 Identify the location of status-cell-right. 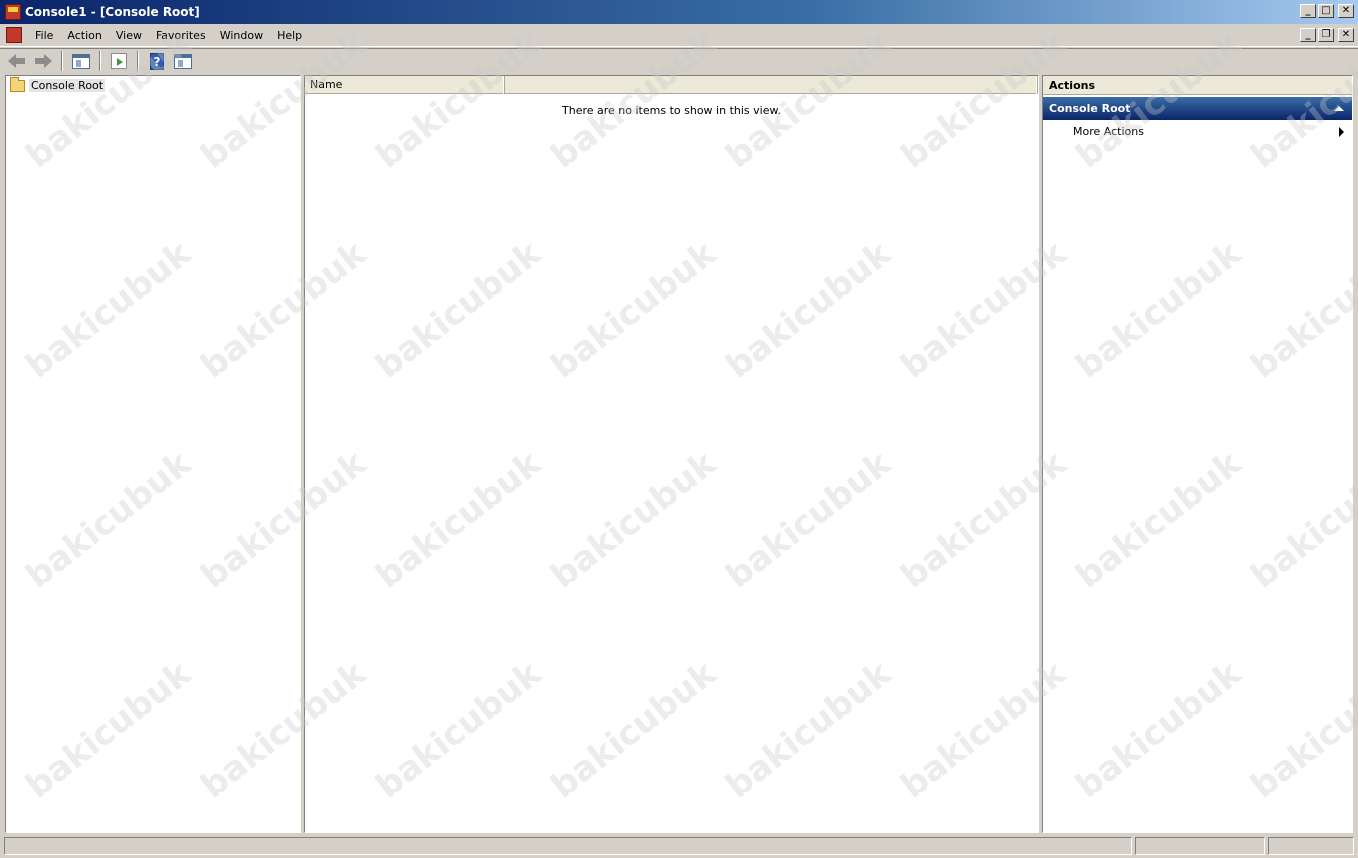
(1311, 846).